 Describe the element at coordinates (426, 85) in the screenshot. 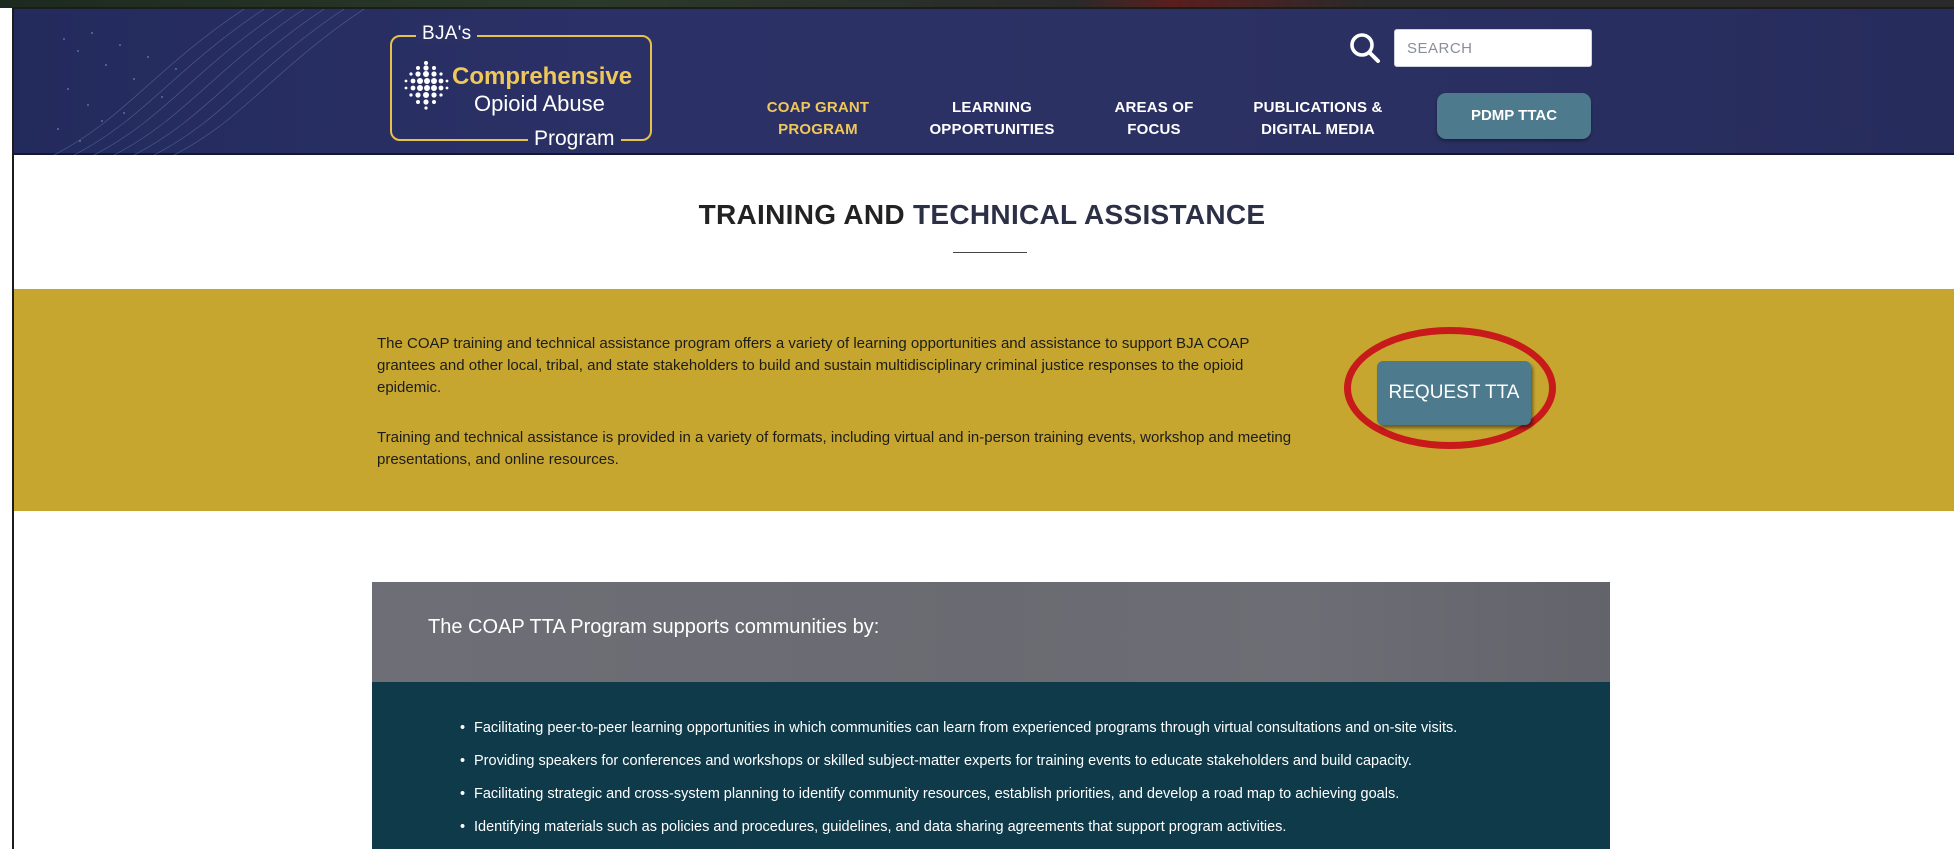

I see `dot-sphere-logo-icon` at that location.